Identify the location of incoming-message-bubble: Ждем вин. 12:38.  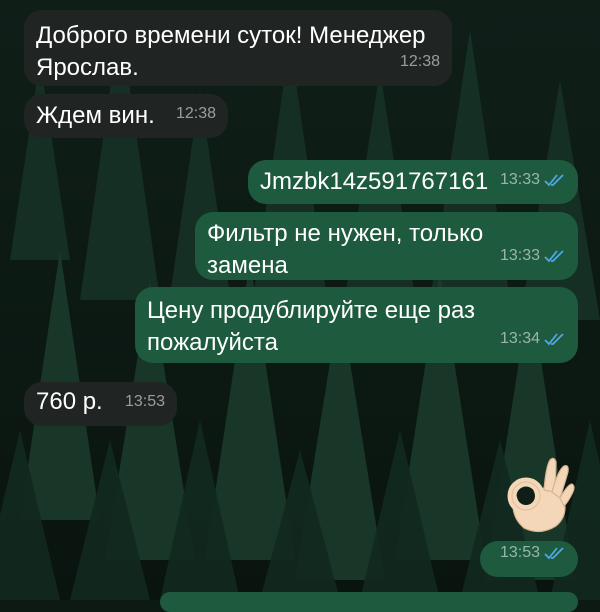
(126, 116).